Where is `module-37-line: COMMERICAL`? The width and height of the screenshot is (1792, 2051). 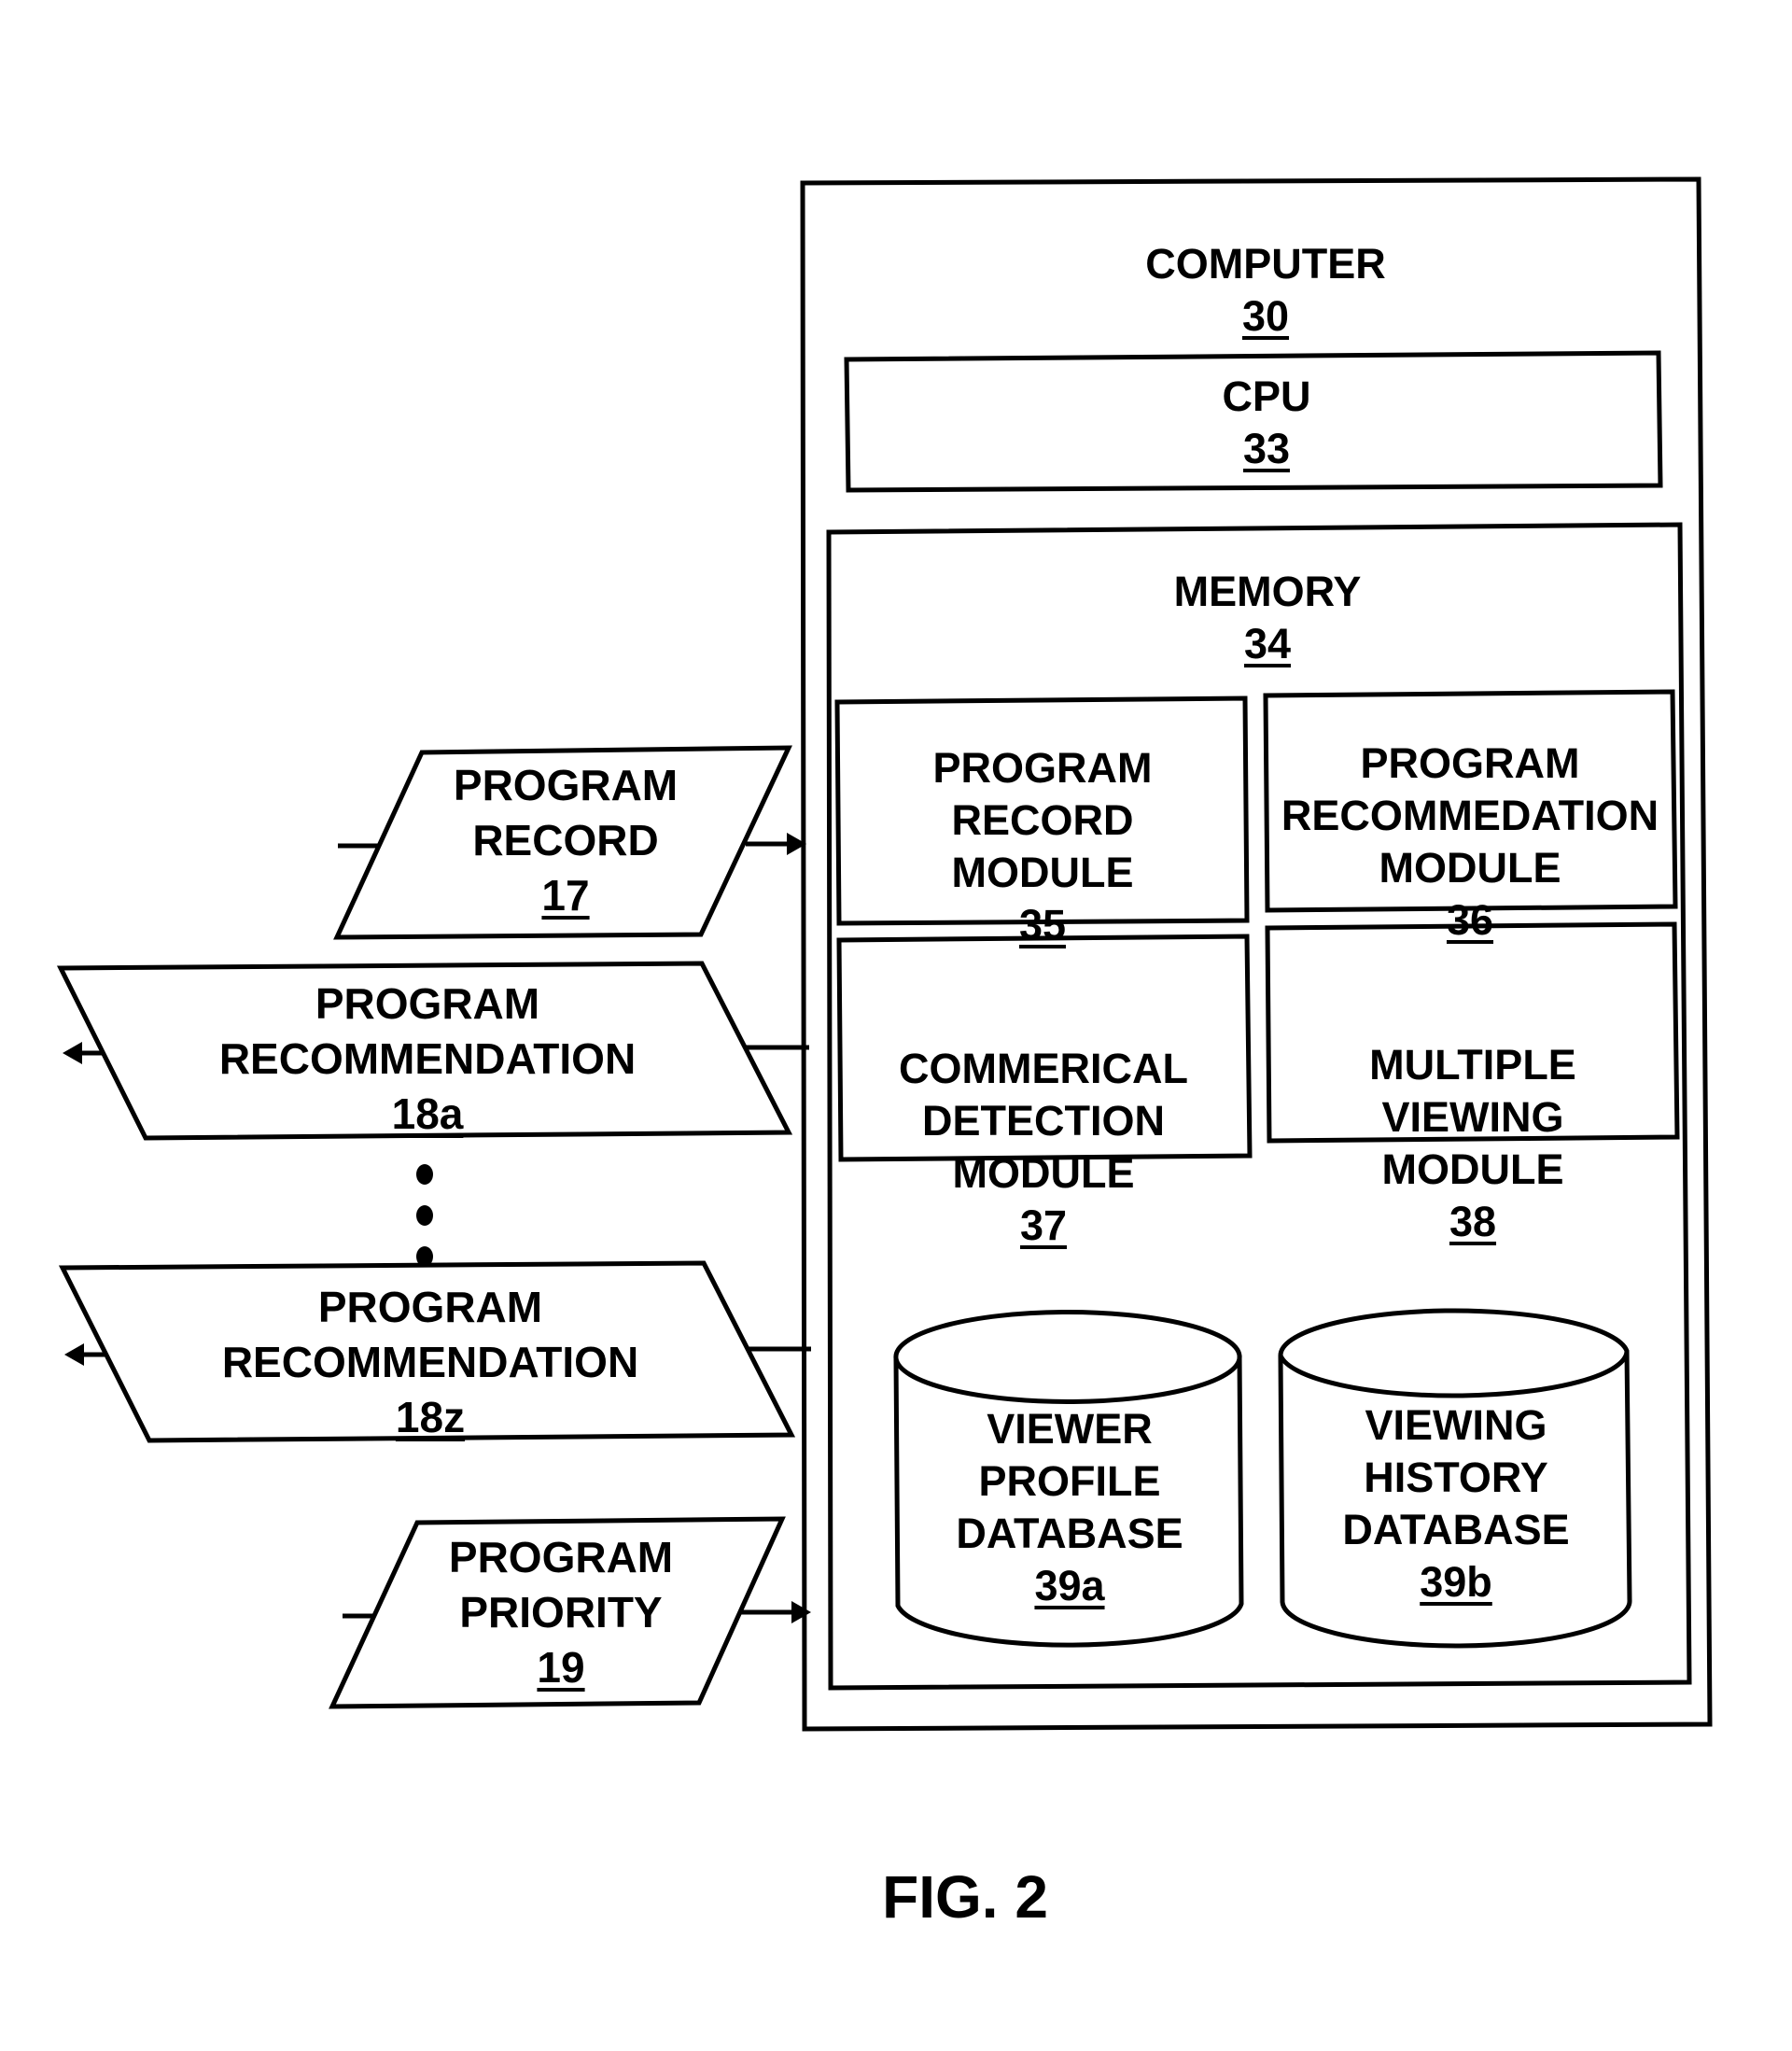
module-37-line: COMMERICAL is located at coordinates (1043, 1068).